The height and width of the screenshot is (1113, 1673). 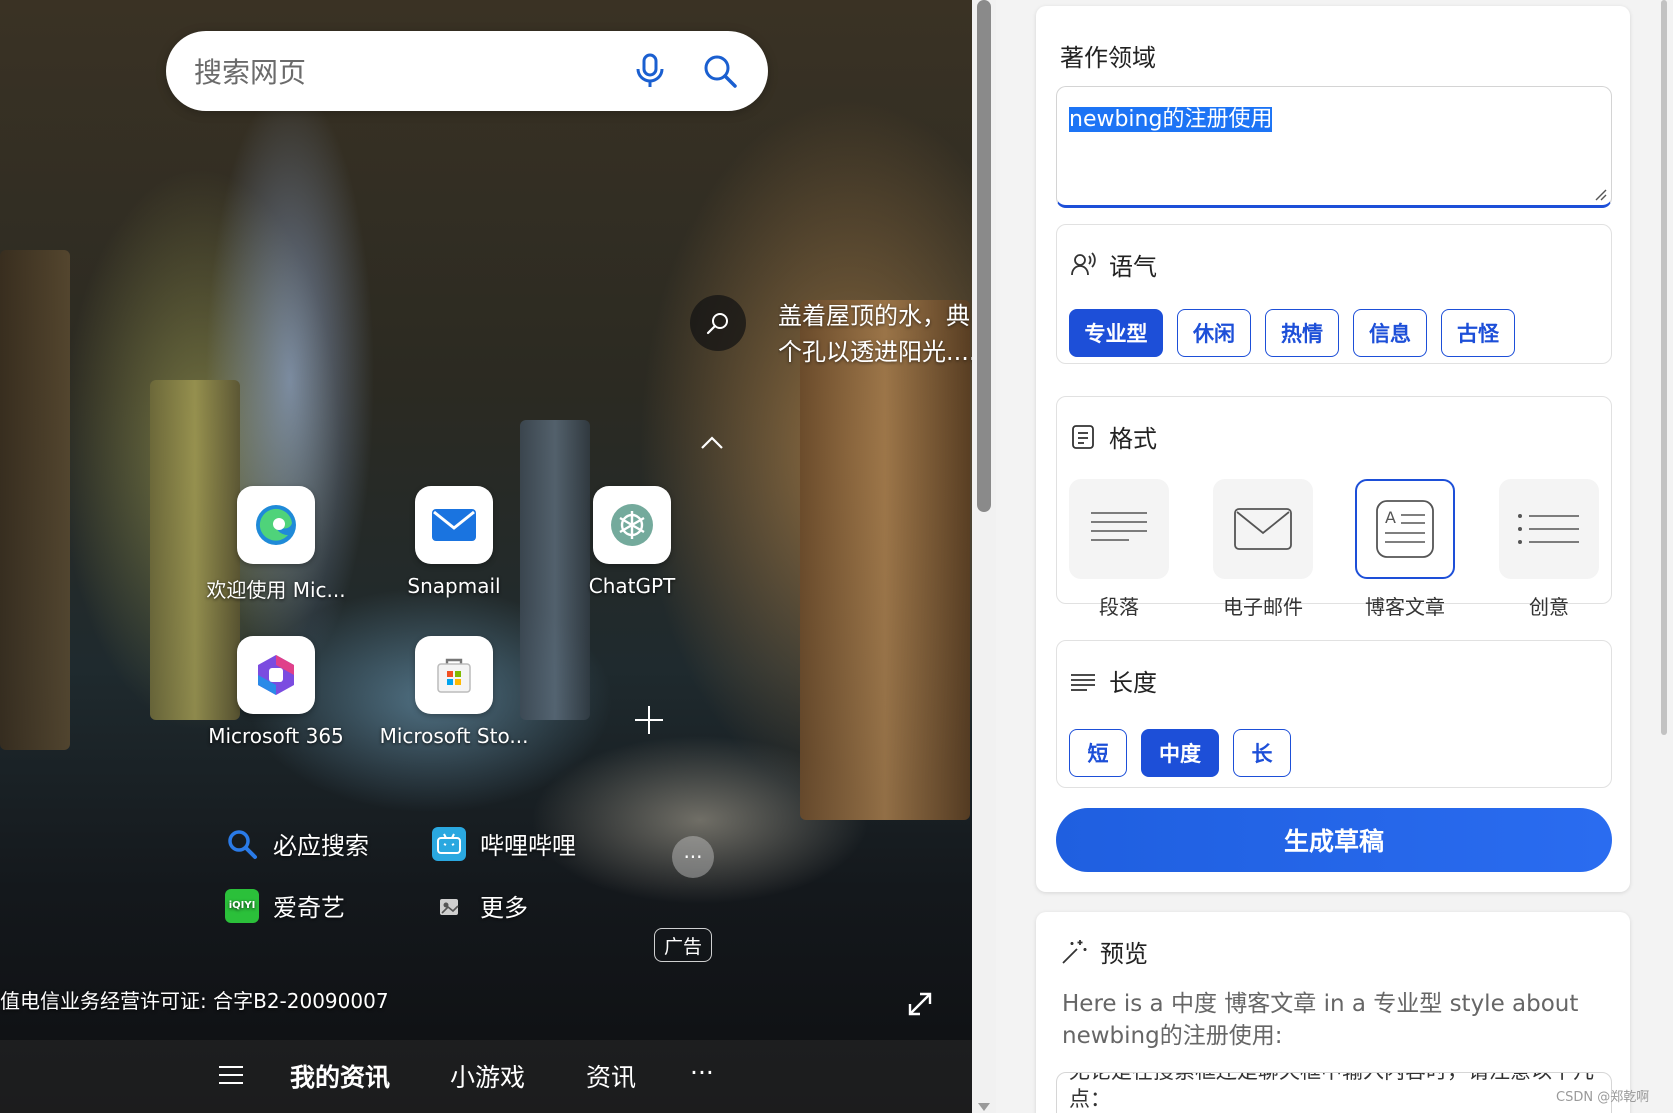 What do you see at coordinates (528, 846) in the screenshot?
I see `quick-link-label: 哔哩哔哩` at bounding box center [528, 846].